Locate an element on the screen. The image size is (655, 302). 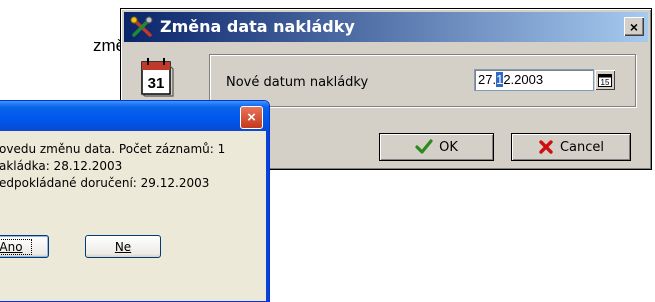
date-picker-button: 15 is located at coordinates (605, 80).